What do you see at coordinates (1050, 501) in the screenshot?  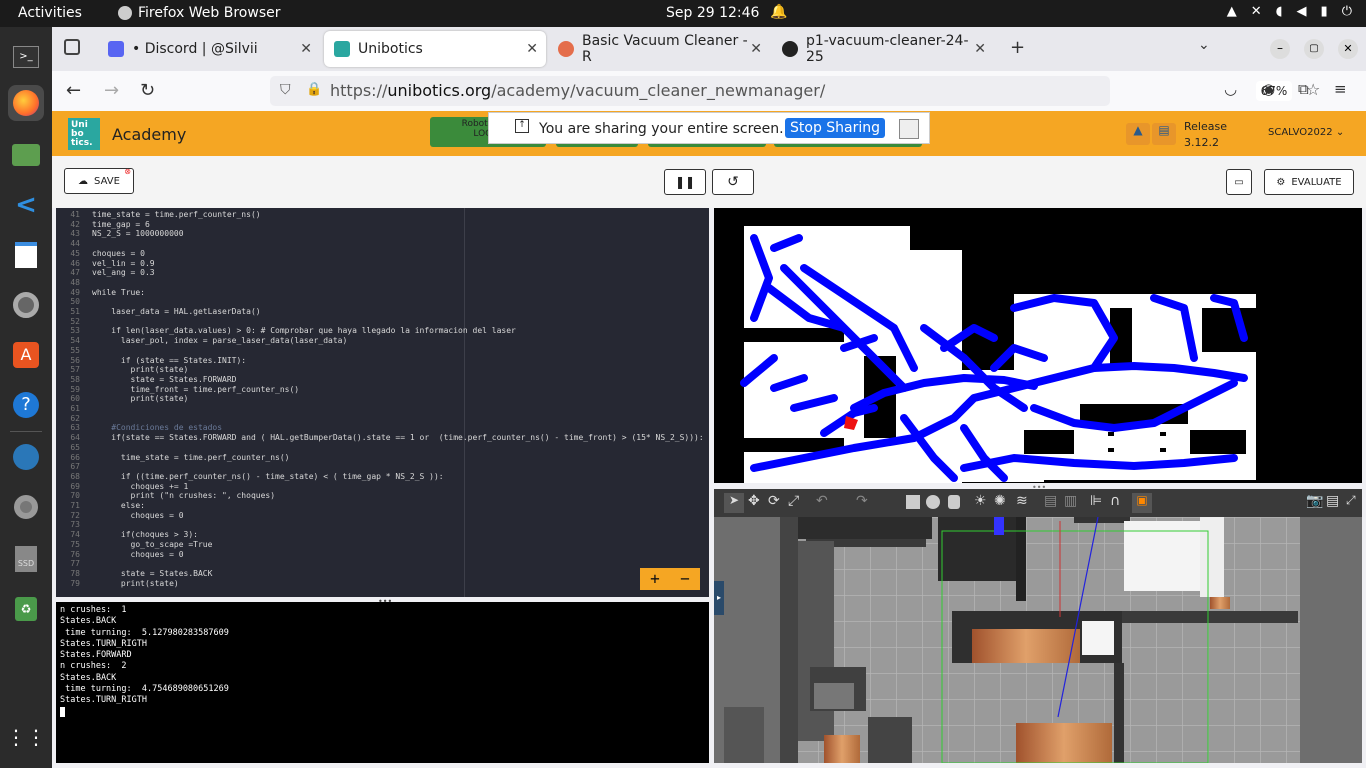 I see `copy-icon: ▤` at bounding box center [1050, 501].